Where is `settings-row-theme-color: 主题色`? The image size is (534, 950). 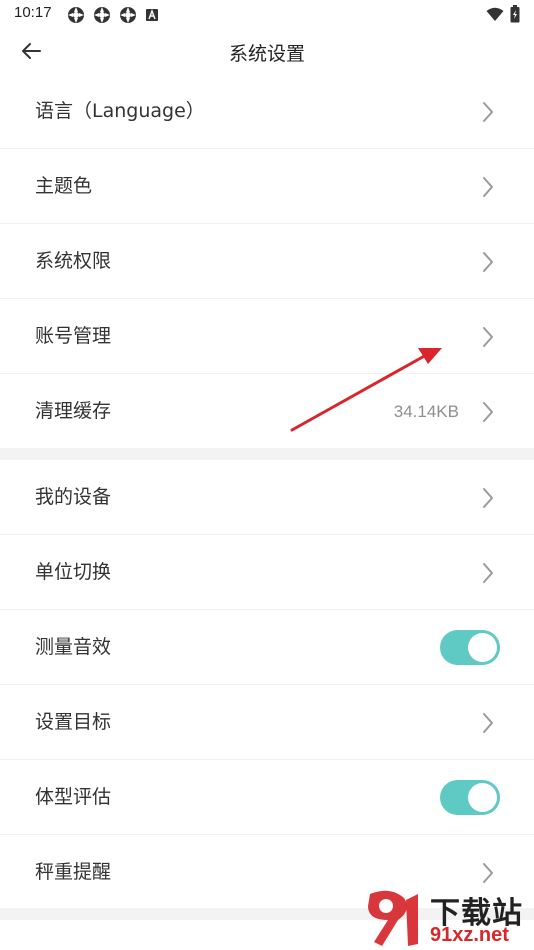
settings-row-theme-color: 主题色 is located at coordinates (267, 186).